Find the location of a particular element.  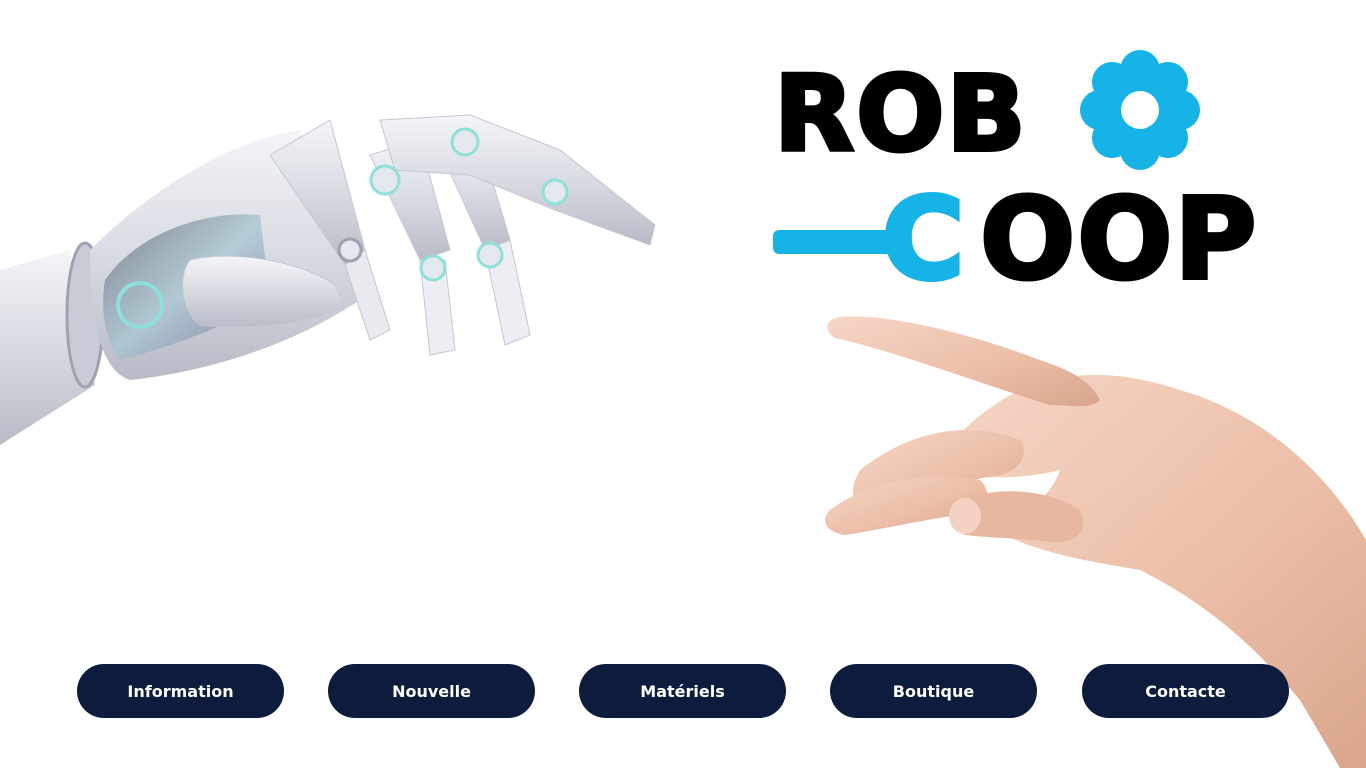

nav-button-materiels: Matériels is located at coordinates (682, 691).